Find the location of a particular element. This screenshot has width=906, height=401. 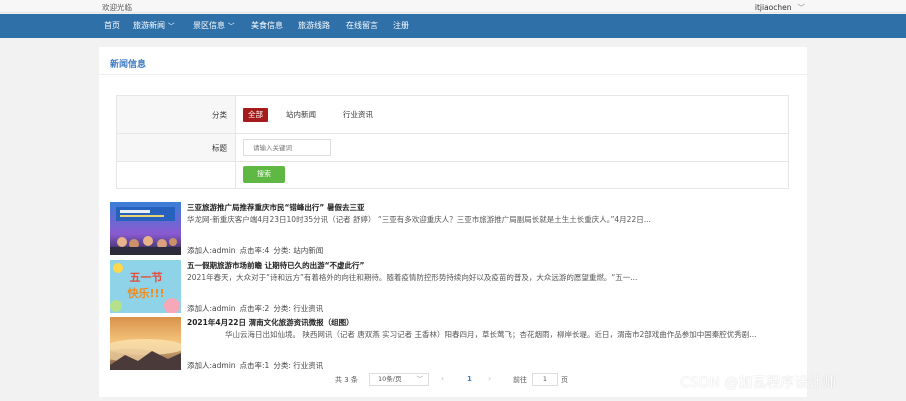

news-clicks: 点击率:2 is located at coordinates (254, 308).